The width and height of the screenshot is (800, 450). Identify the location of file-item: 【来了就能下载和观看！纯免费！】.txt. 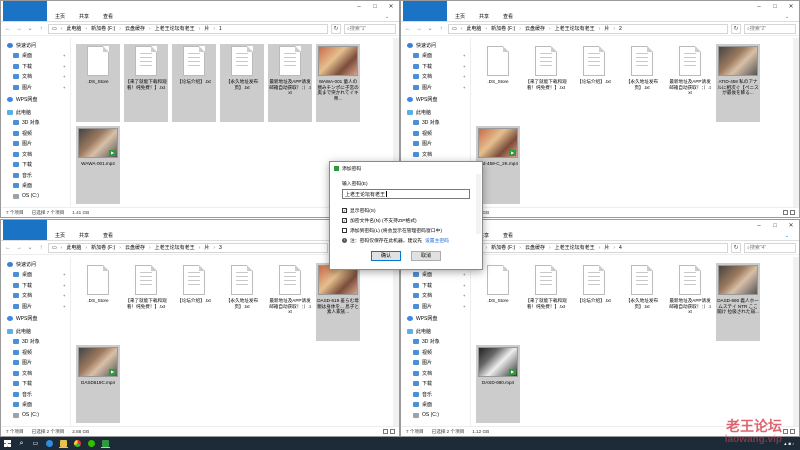
(546, 302).